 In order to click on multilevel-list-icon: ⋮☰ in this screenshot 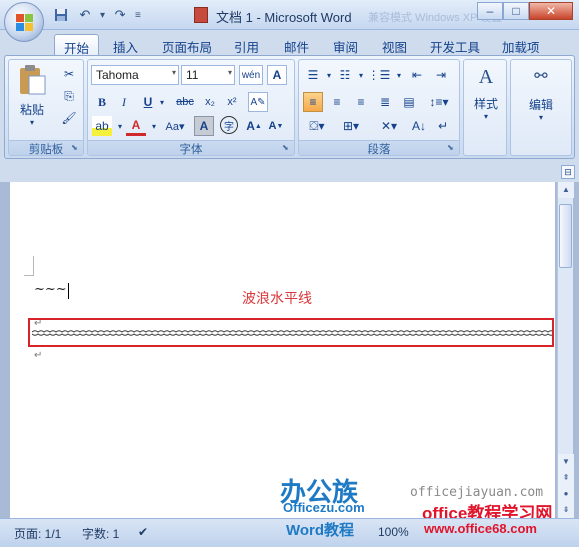, I will do `click(379, 75)`.